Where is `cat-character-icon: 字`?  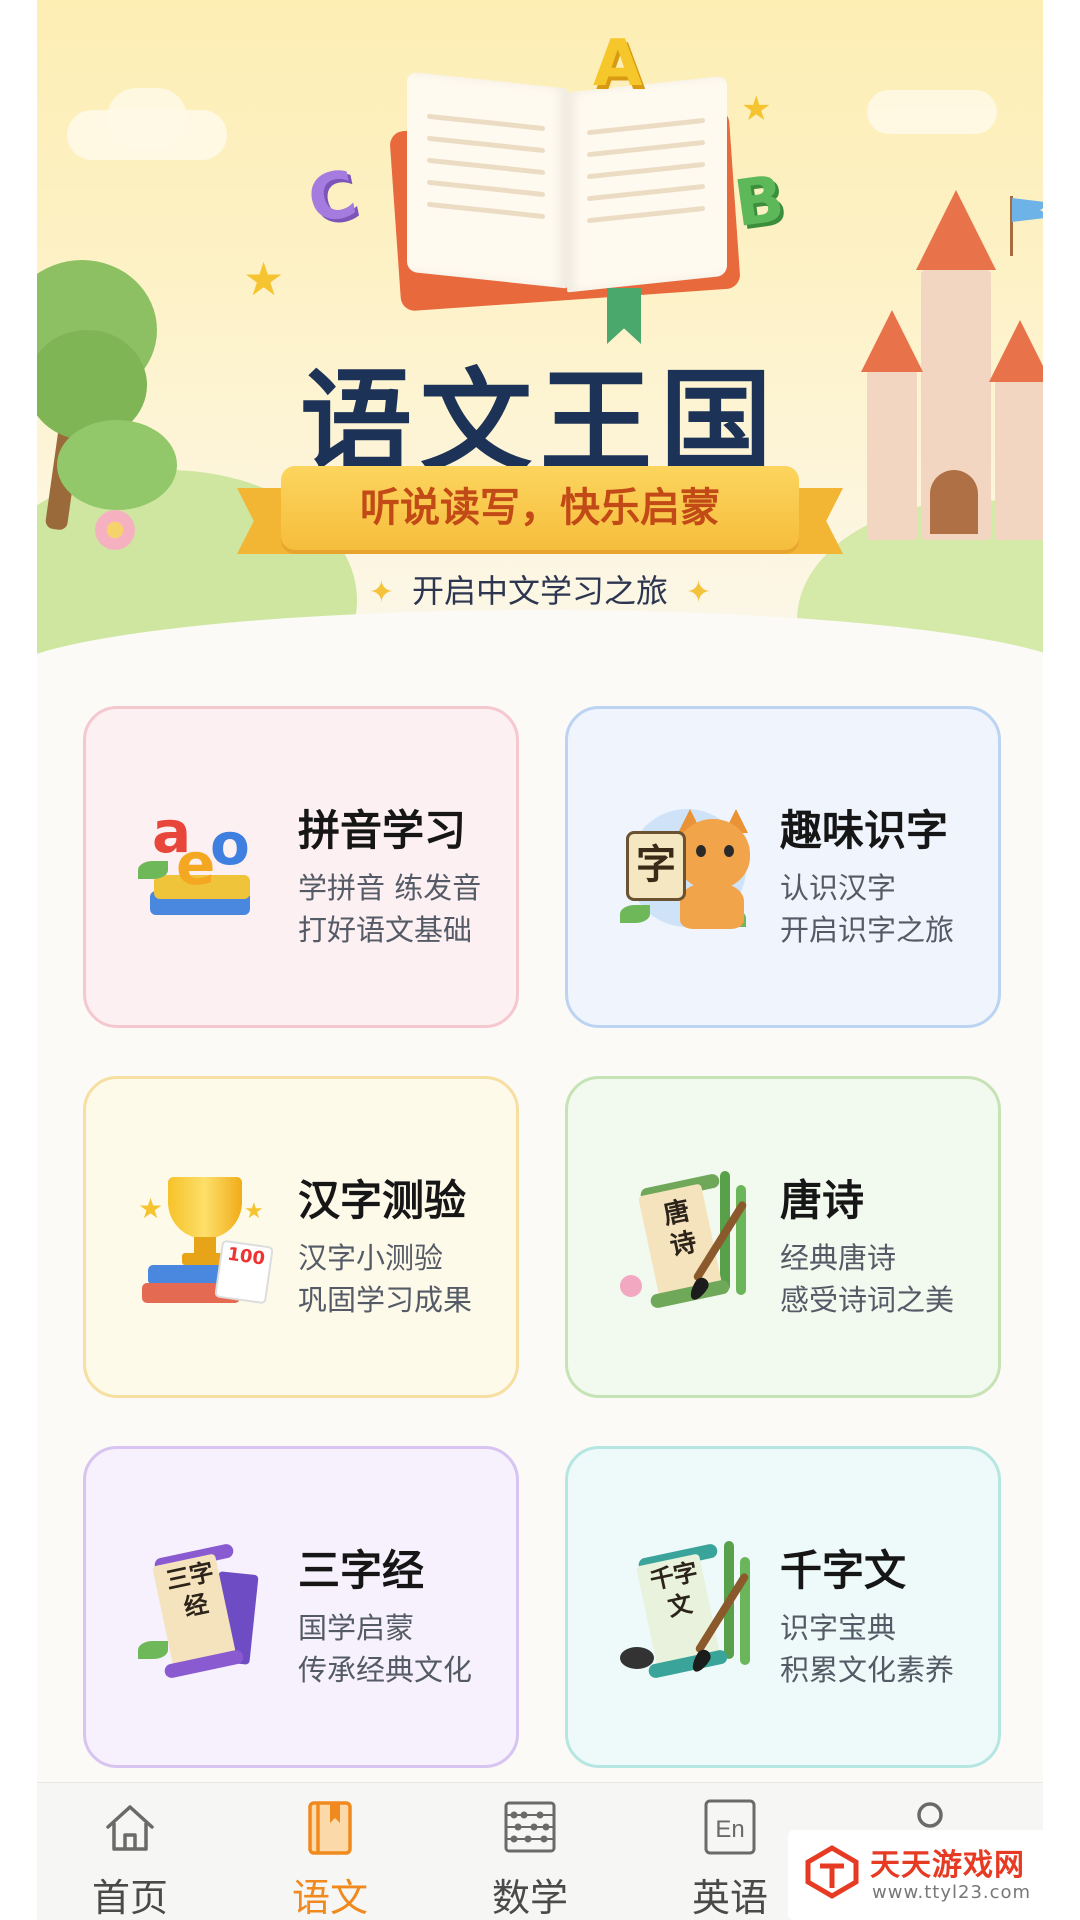
cat-character-icon: 字 is located at coordinates (687, 868).